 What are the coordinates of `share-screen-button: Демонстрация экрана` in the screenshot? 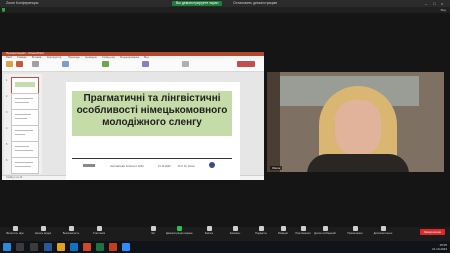 It's located at (179, 230).